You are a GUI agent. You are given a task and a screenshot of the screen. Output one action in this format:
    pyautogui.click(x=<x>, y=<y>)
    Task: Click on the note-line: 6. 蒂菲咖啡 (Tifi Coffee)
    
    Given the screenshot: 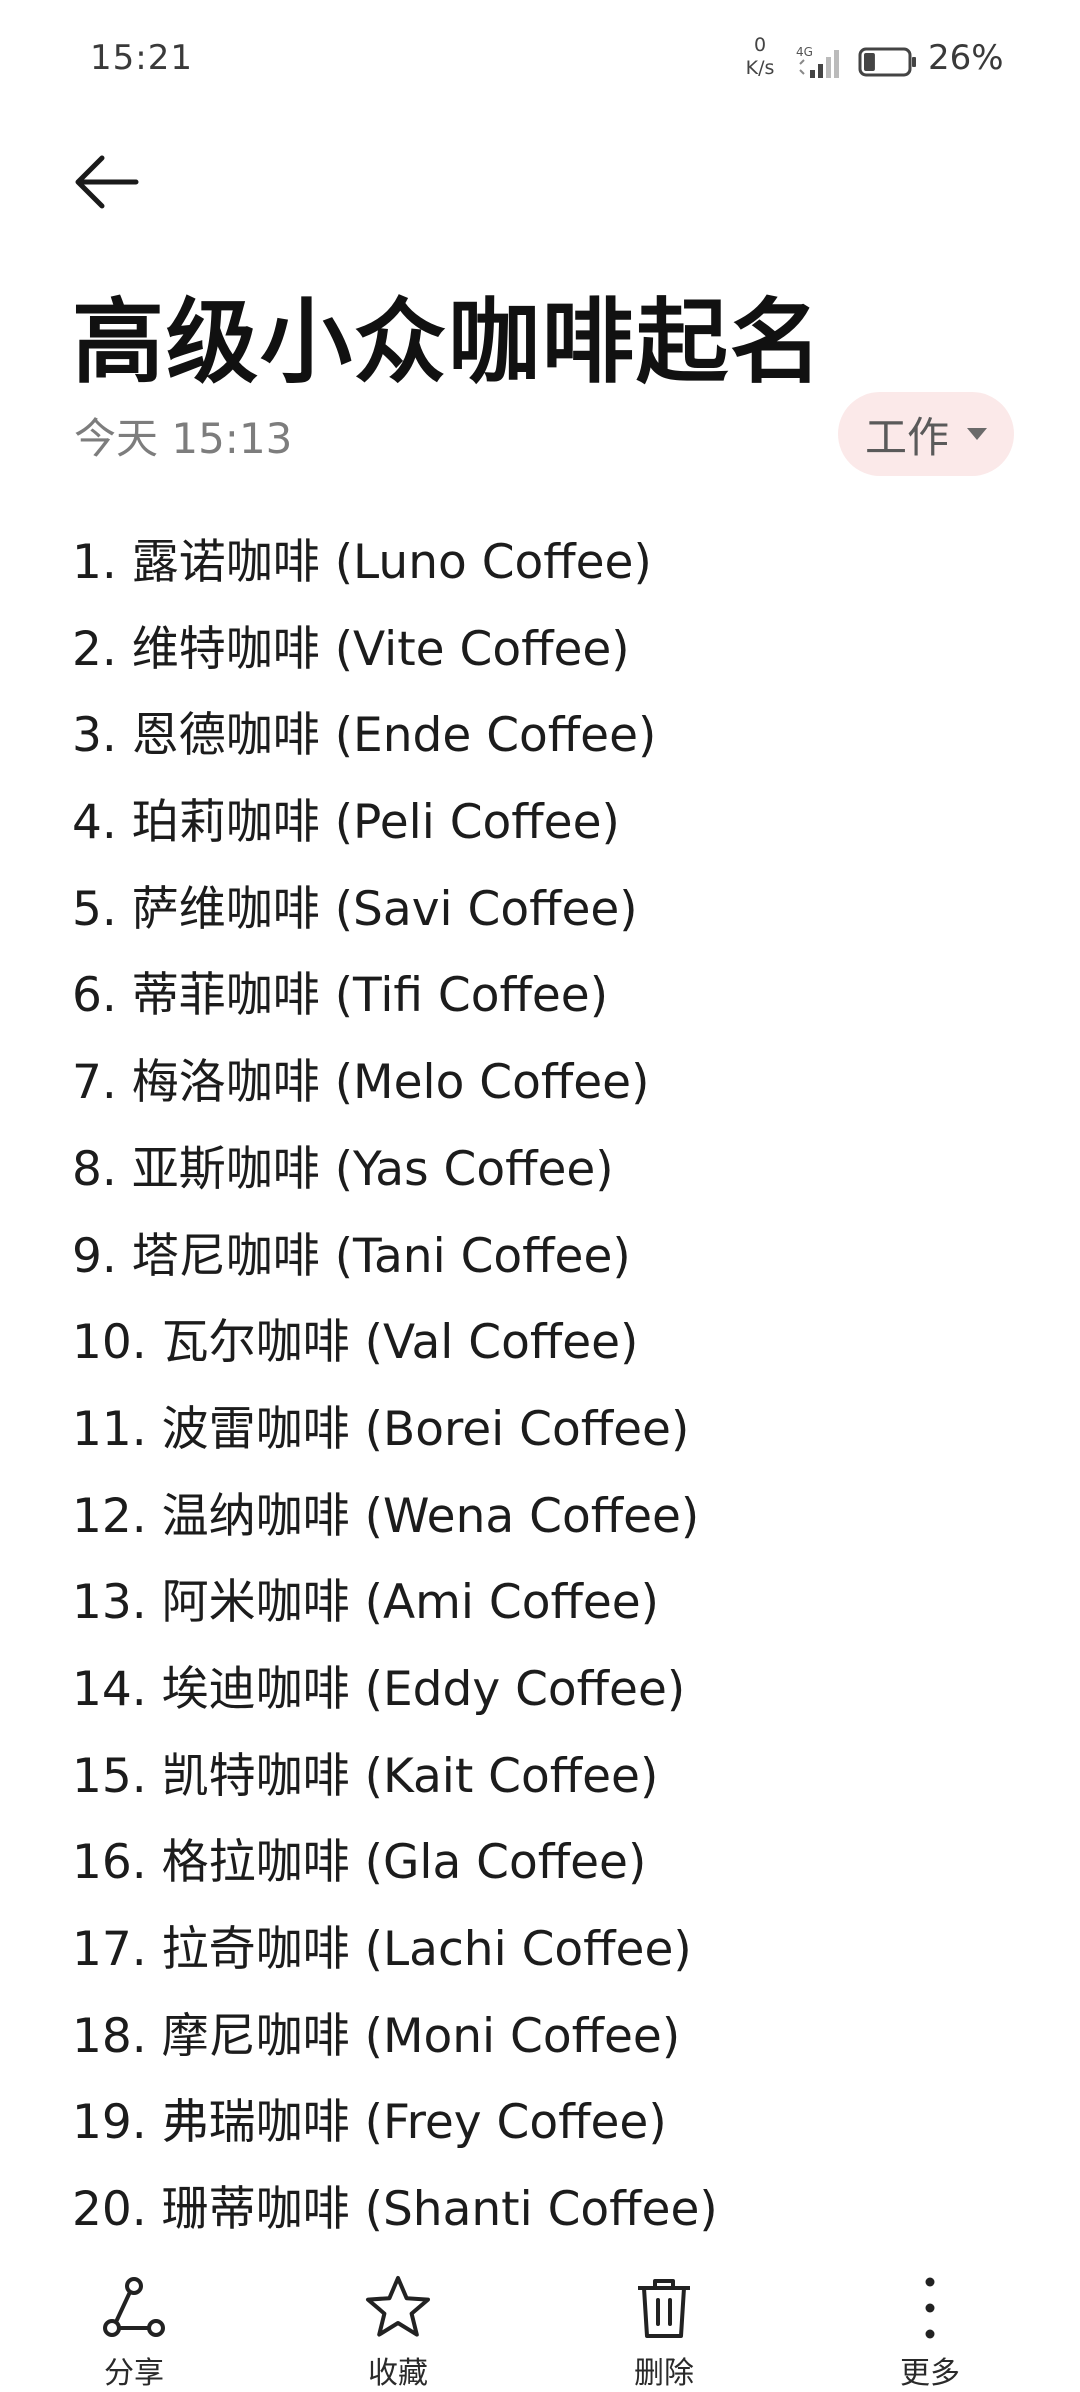 What is the action you would take?
    pyautogui.click(x=552, y=1004)
    